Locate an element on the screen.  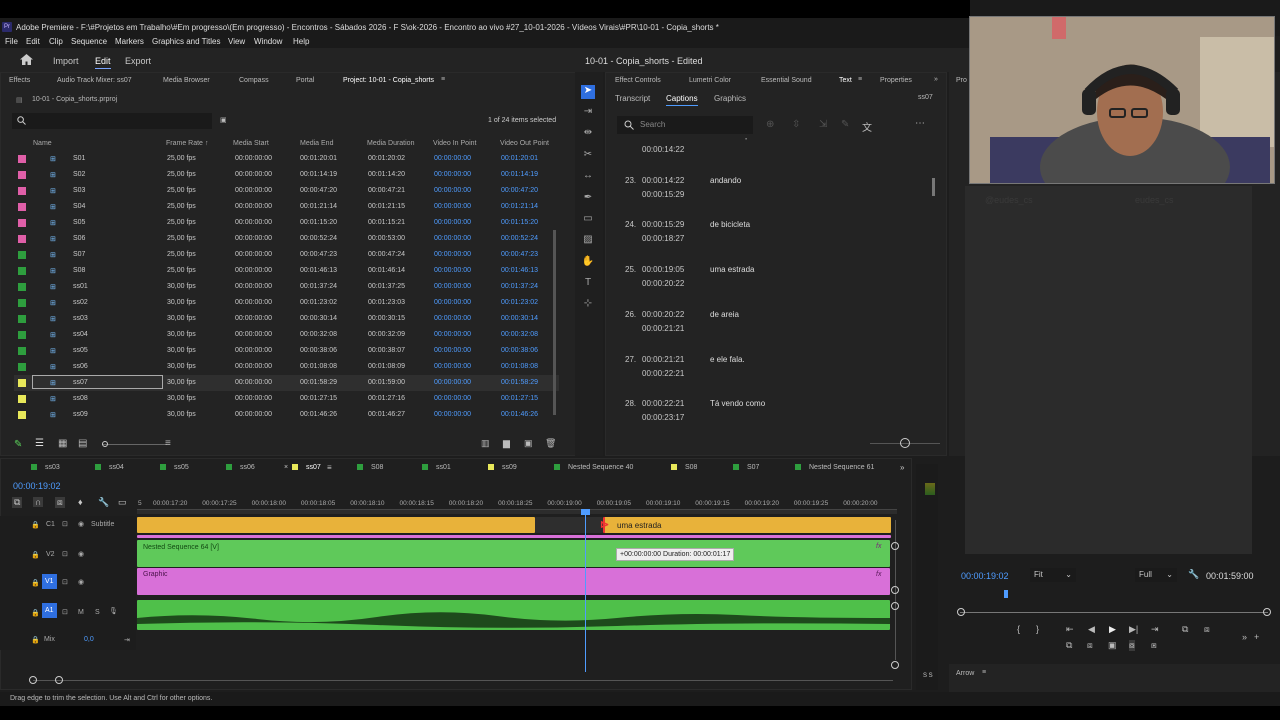
close-tab-icon: × is located at coordinates (286, 467).